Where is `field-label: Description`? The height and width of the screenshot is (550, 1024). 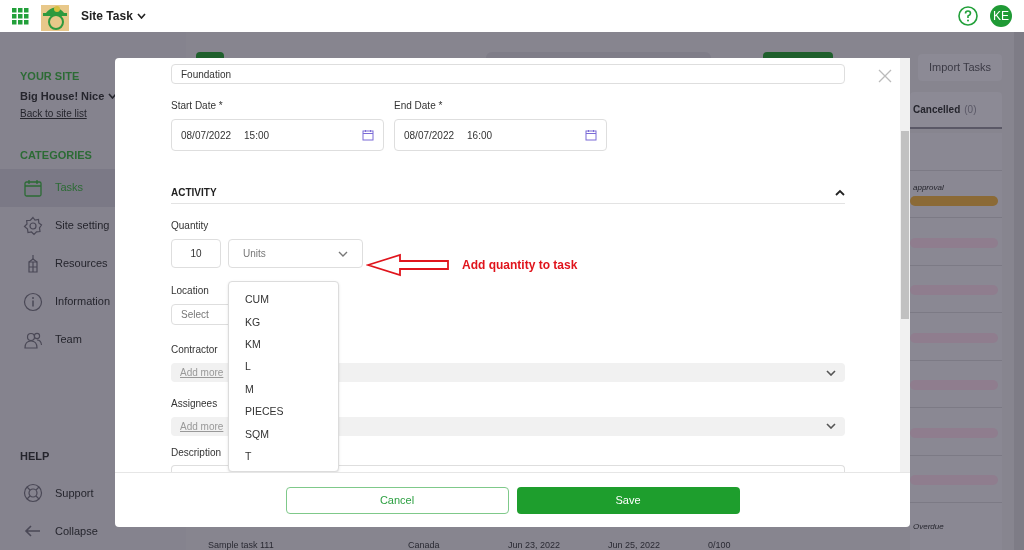
field-label: Description is located at coordinates (196, 452).